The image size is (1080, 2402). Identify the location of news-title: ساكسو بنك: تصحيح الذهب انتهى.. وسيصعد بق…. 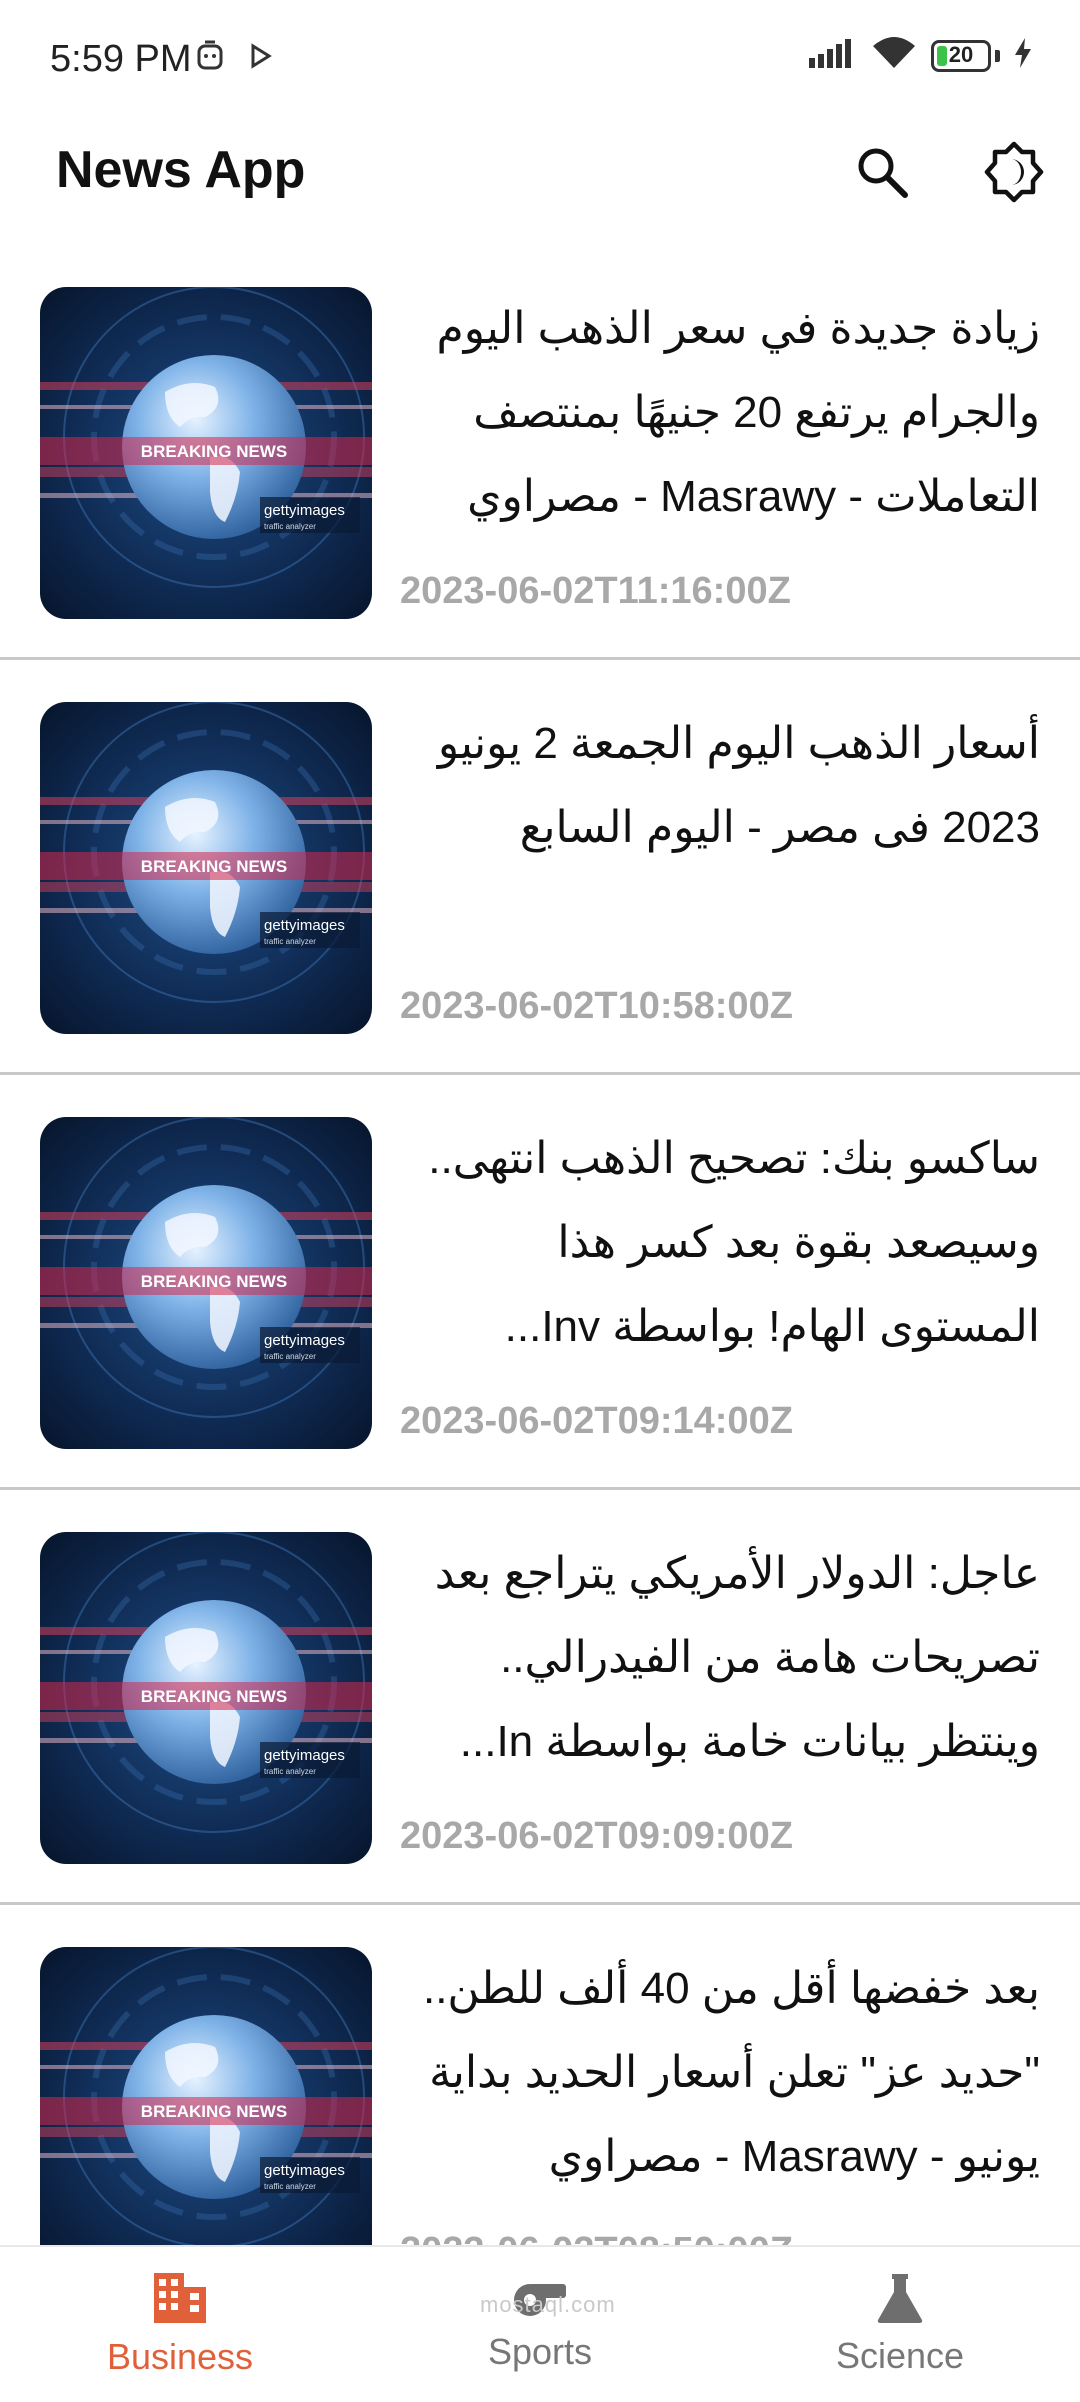
(720, 1243).